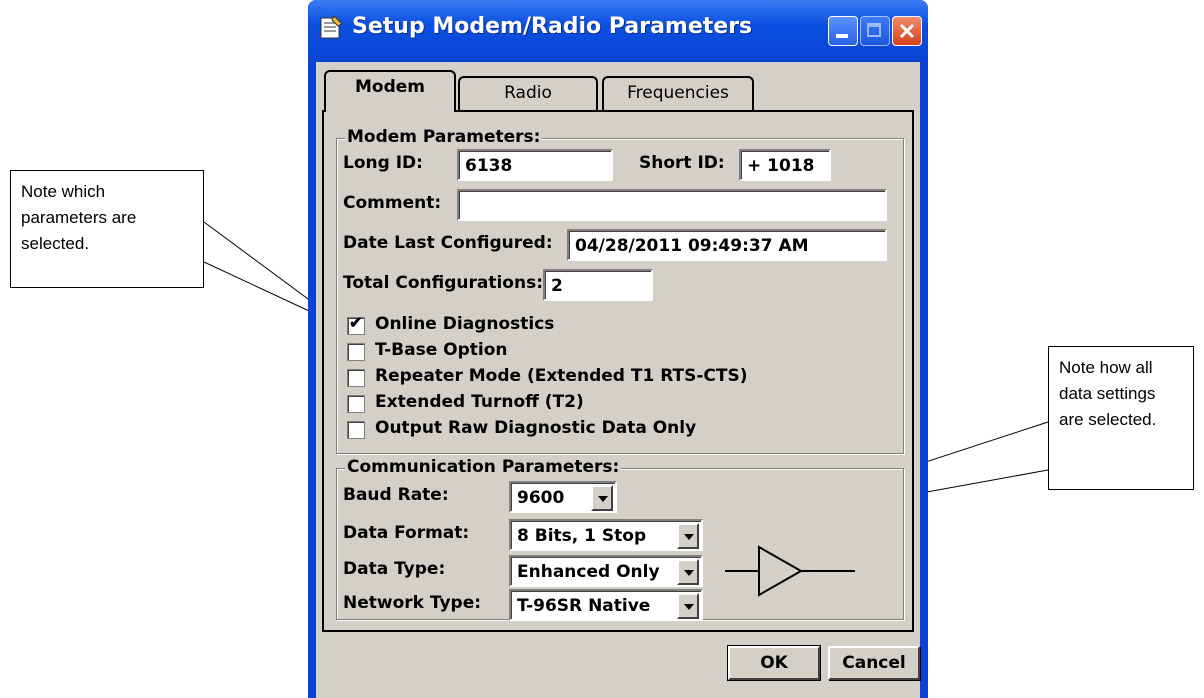 The width and height of the screenshot is (1204, 698). Describe the element at coordinates (443, 283) in the screenshot. I see `total-configurations-label: Total Configurations:` at that location.